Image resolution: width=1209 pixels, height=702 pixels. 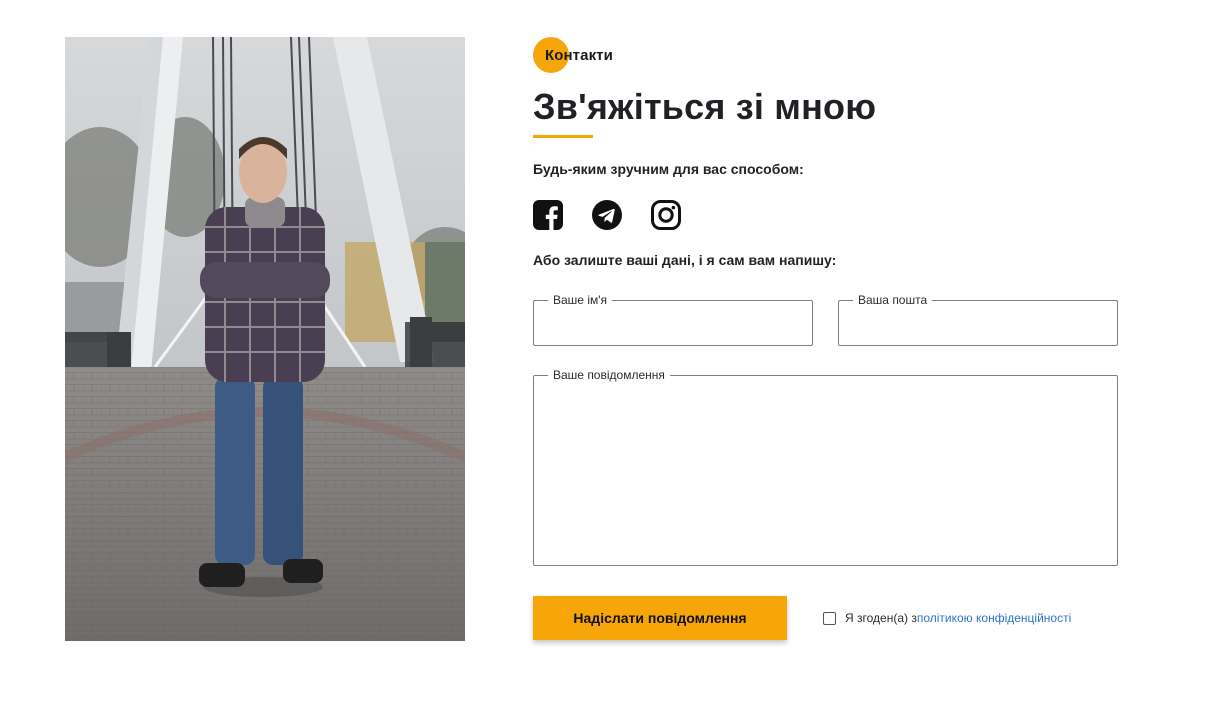 I want to click on send-message-button: Надіслати повідомлення, so click(x=660, y=618).